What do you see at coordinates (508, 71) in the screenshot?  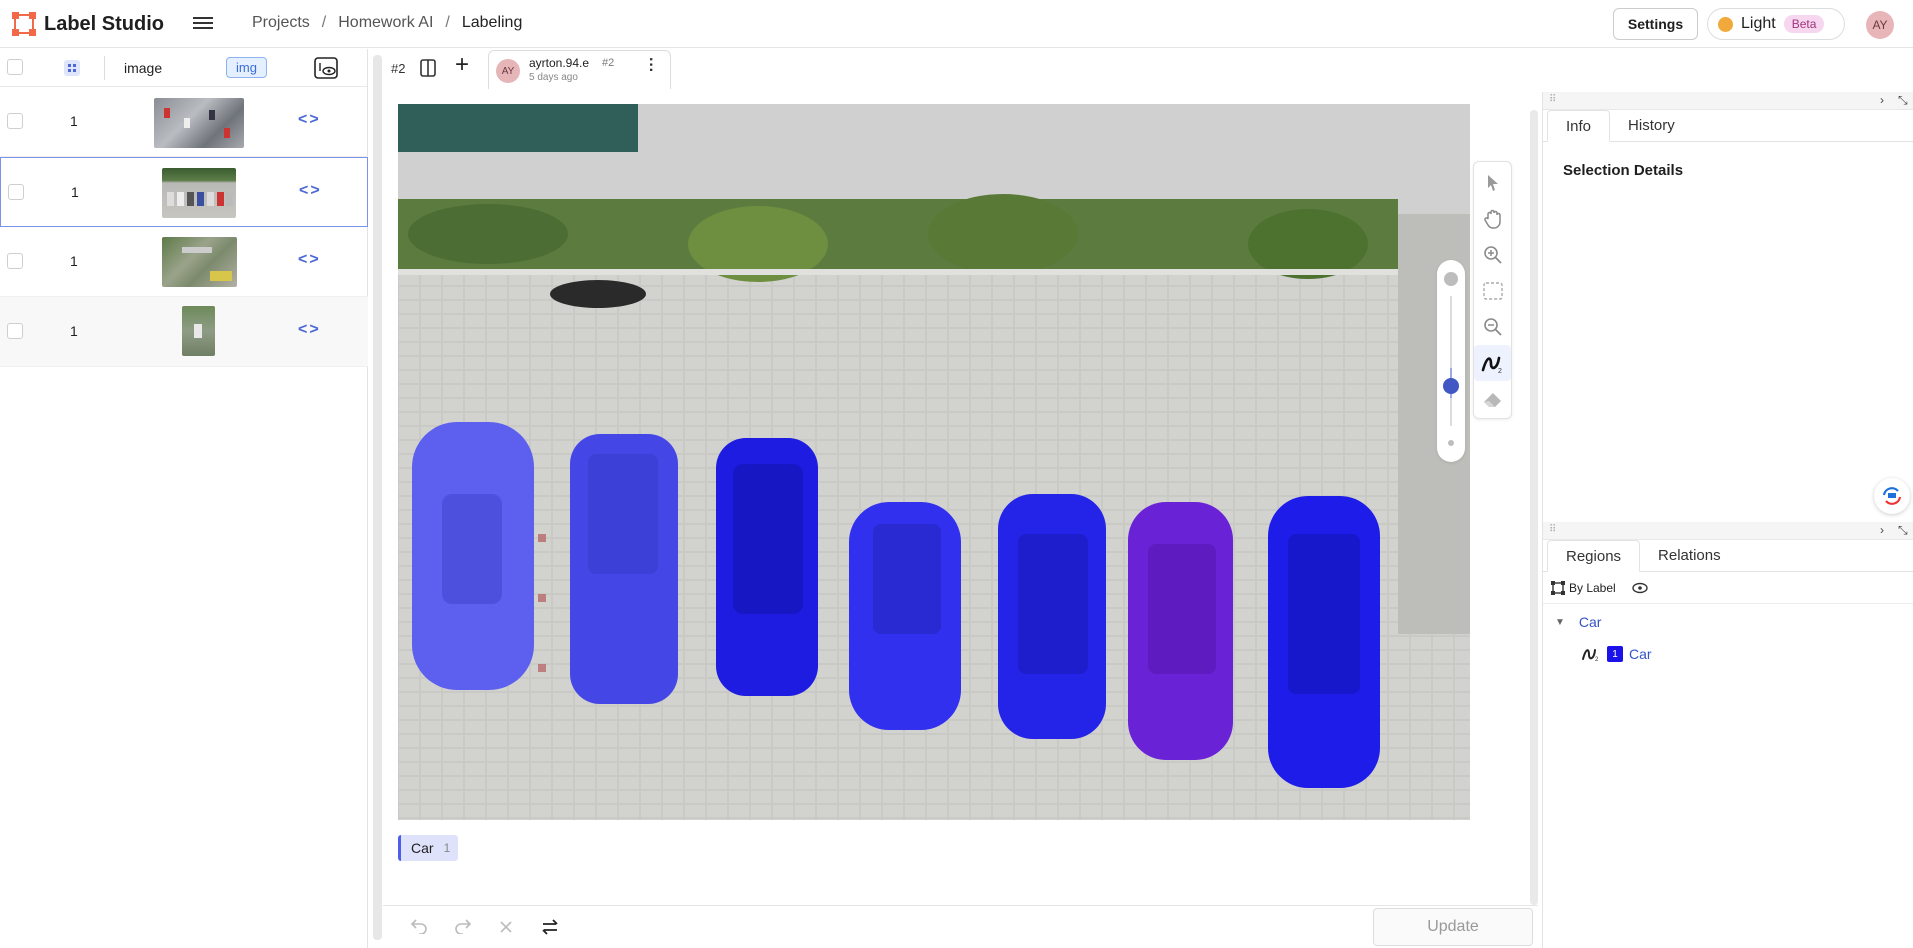 I see `annotator-avatar: AY` at bounding box center [508, 71].